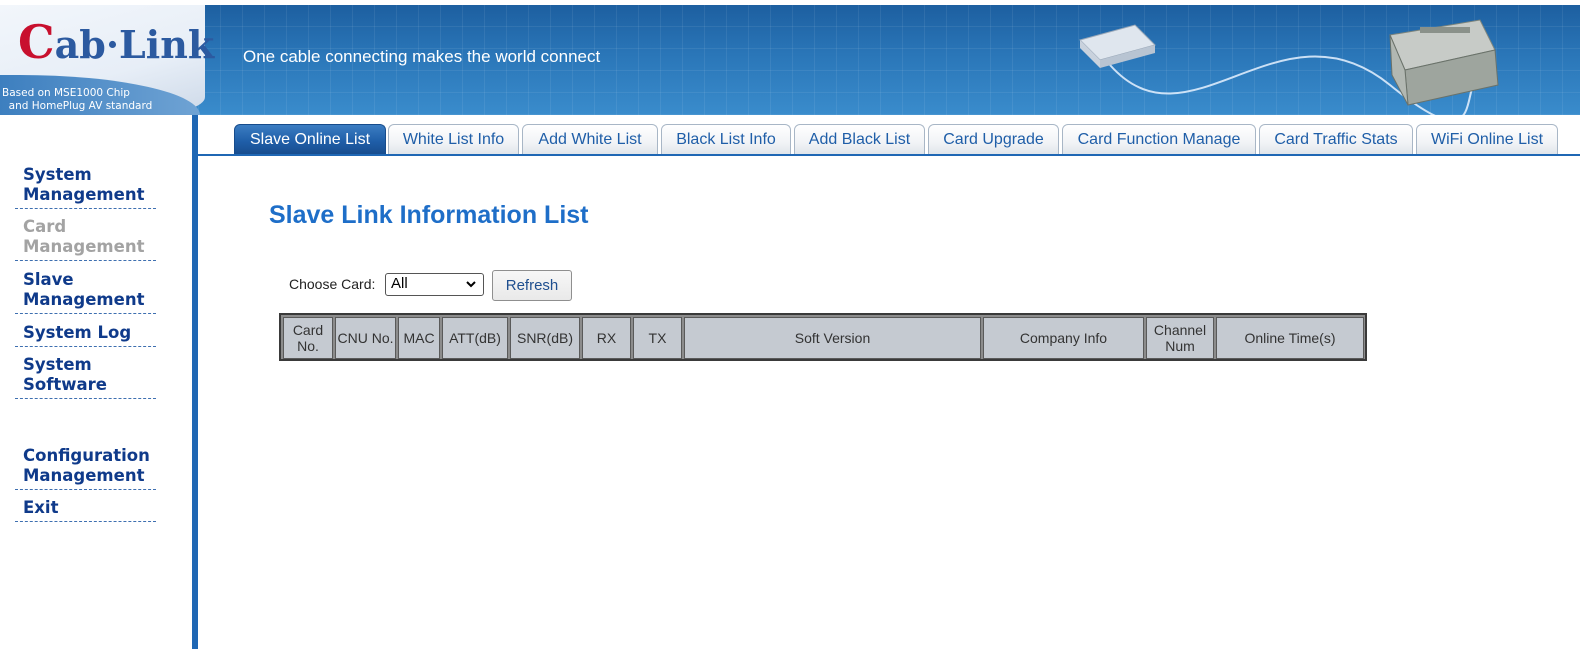  What do you see at coordinates (993, 139) in the screenshot?
I see `tab-card-upgrade: Card Upgrade` at bounding box center [993, 139].